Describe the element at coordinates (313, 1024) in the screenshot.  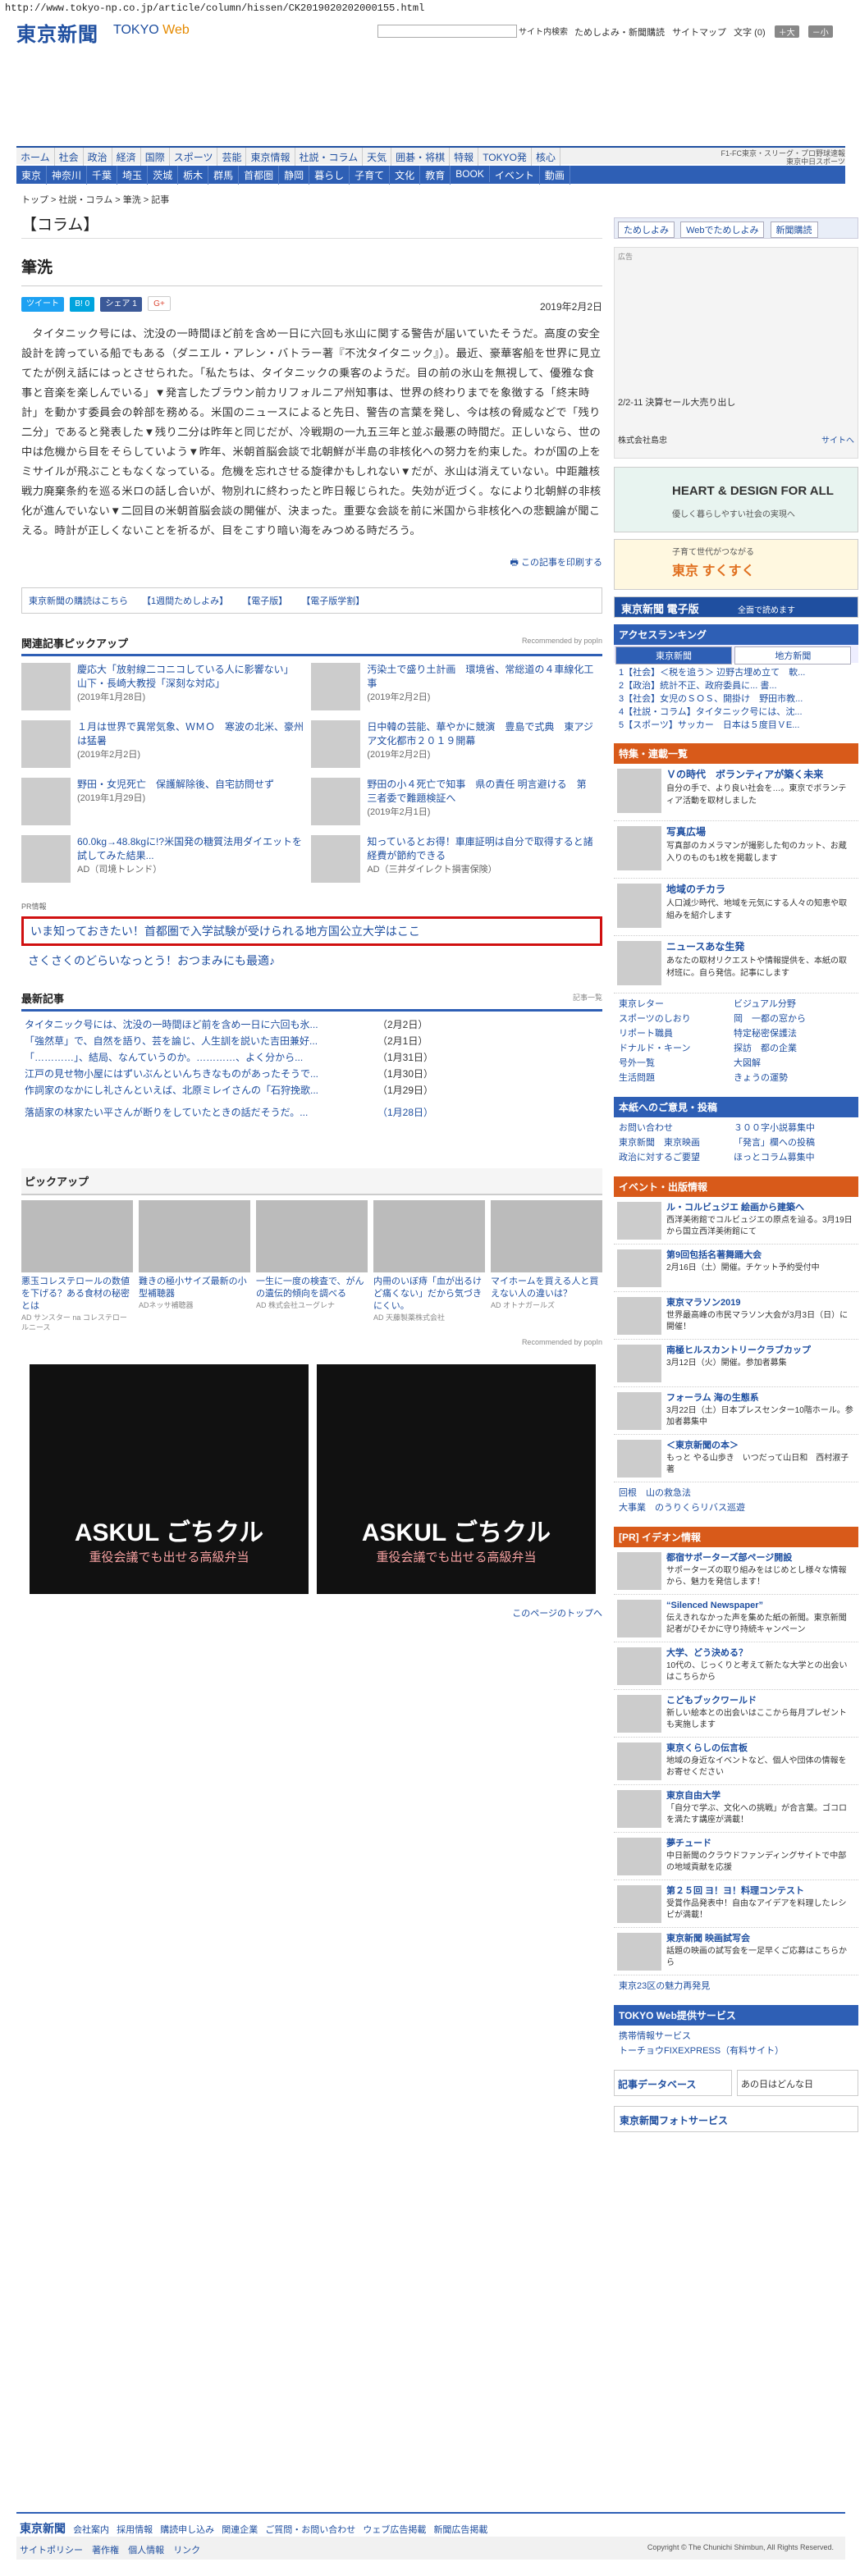
I see `latest-item: タイタニック号には、沈没の一時間ほど前を含め一日に六回も氷... （2月2日）` at that location.